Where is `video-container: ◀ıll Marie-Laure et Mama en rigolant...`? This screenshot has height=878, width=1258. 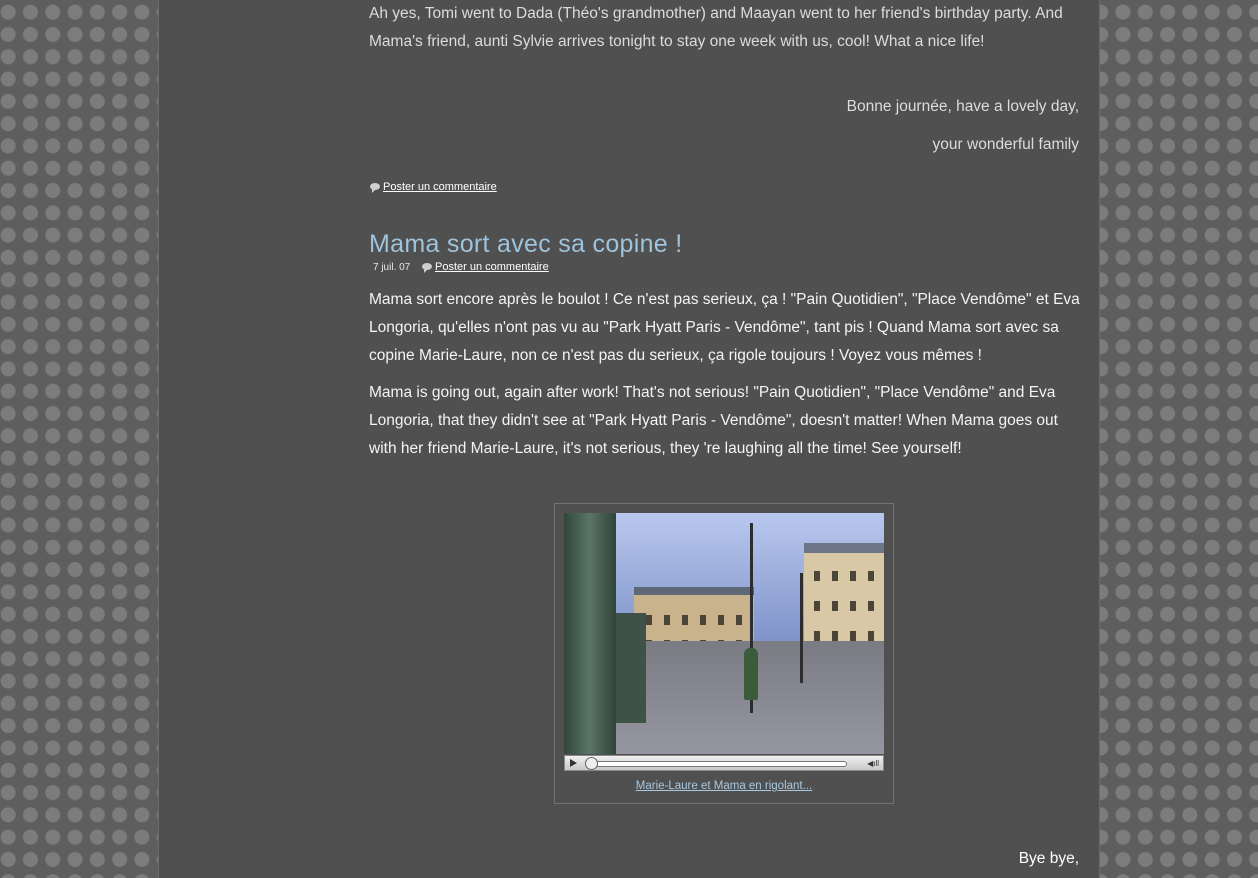 video-container: ◀ıll Marie-Laure et Mama en rigolant... is located at coordinates (724, 653).